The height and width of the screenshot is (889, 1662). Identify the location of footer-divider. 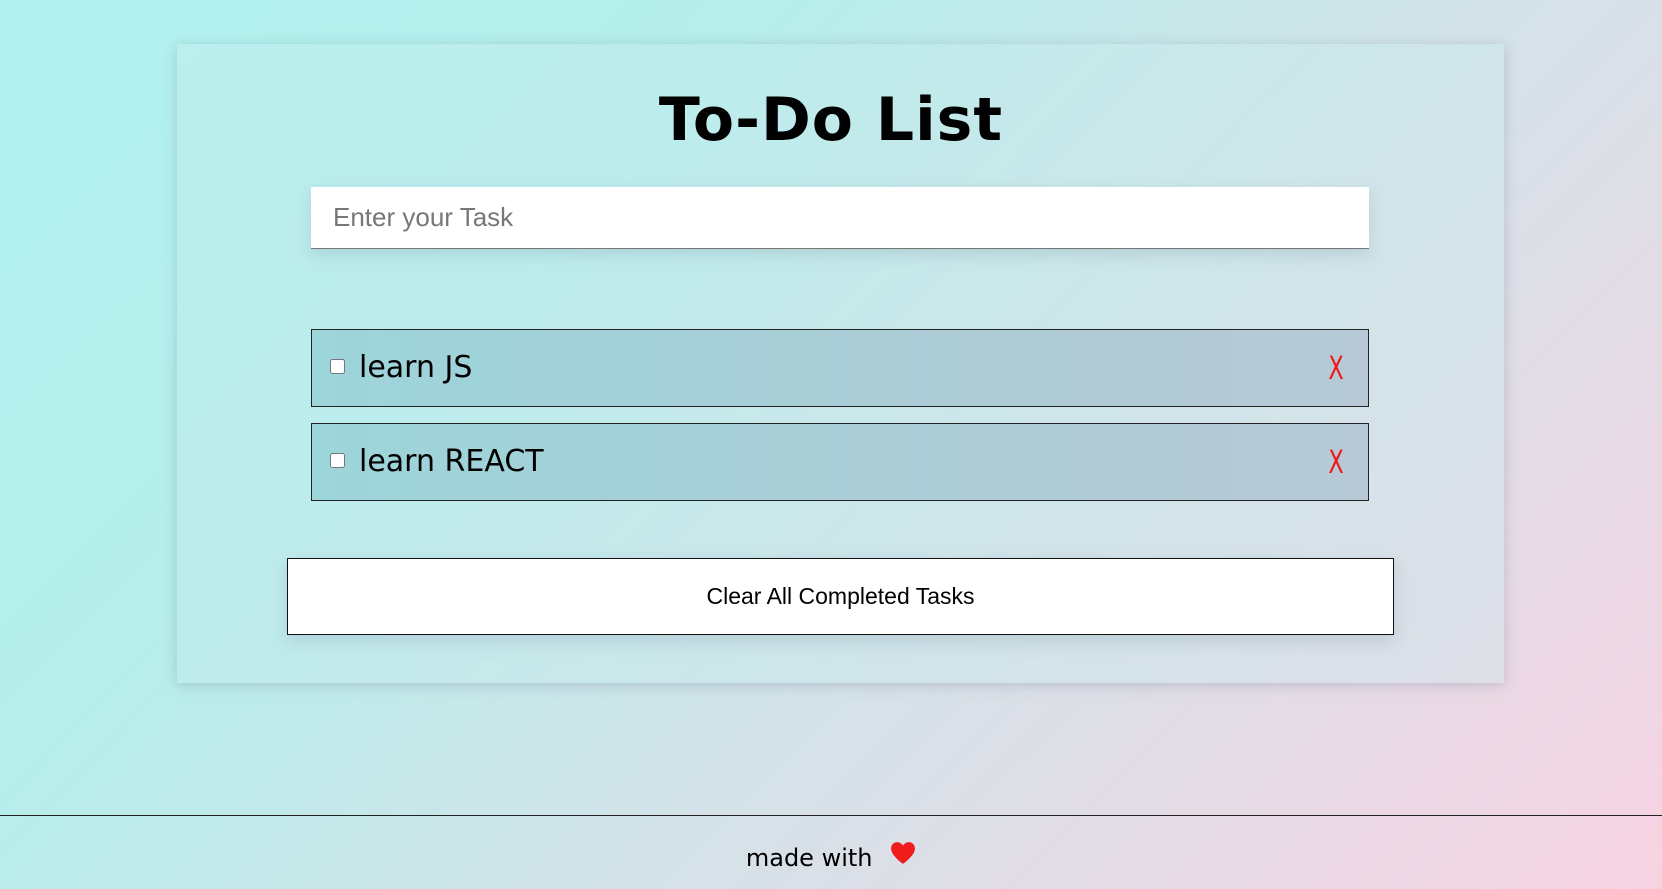
(831, 815).